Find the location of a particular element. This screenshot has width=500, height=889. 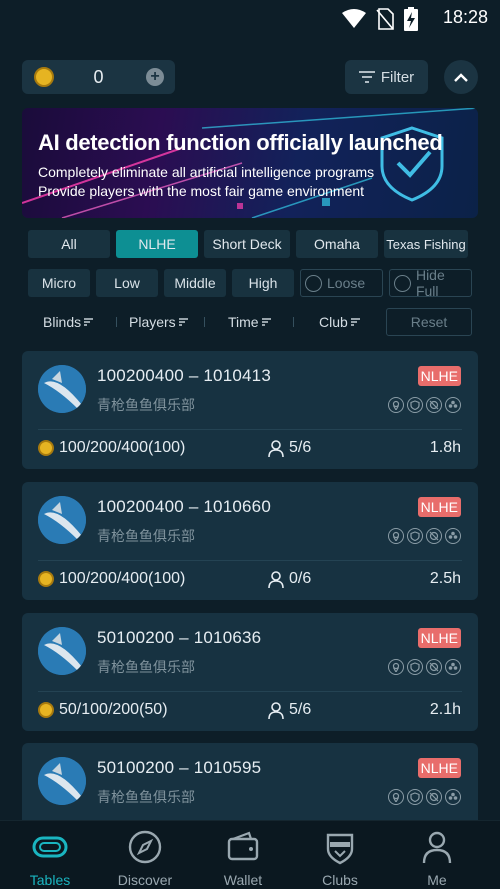

level-micro: Micro is located at coordinates (59, 283).